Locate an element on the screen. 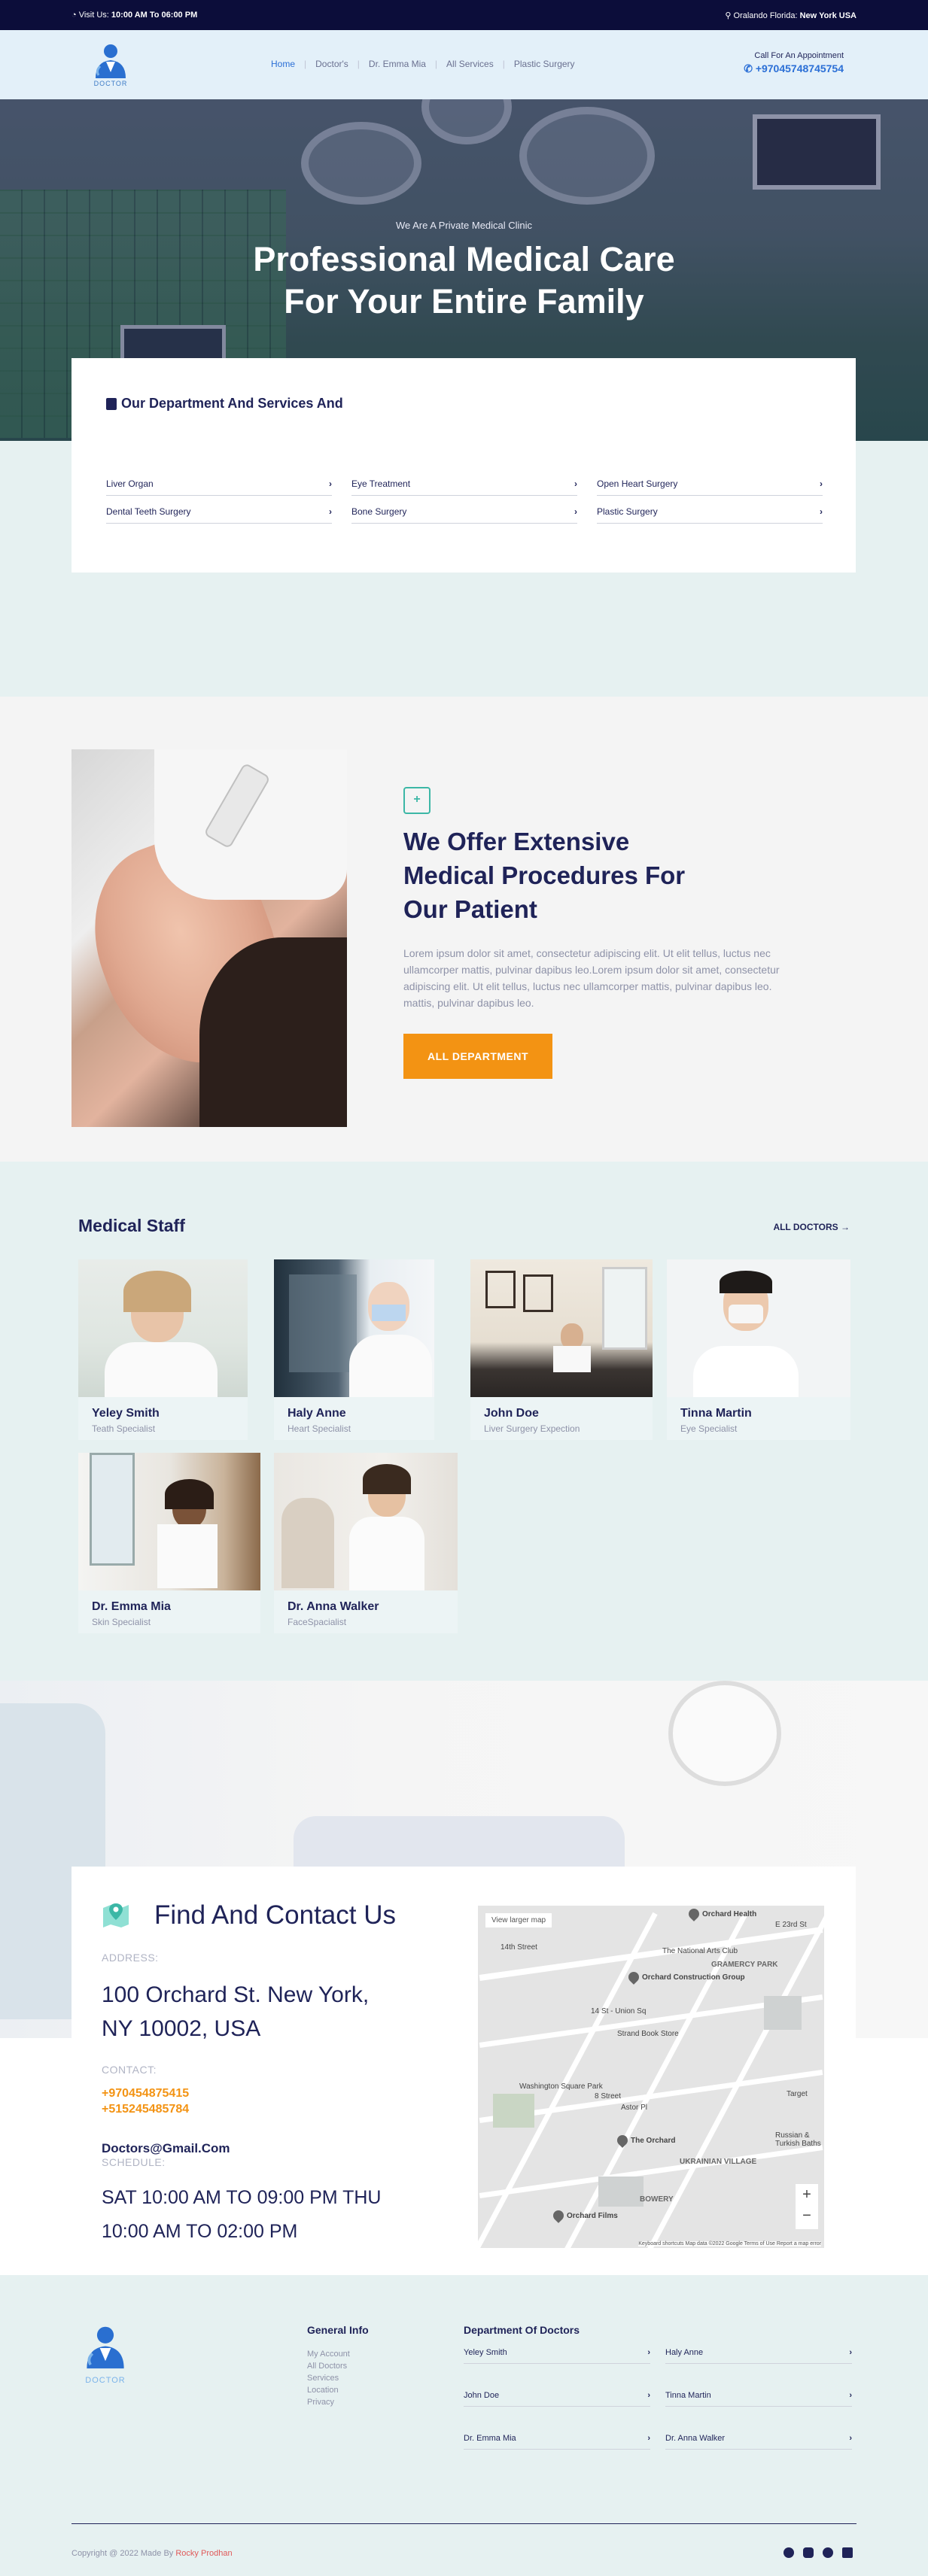 The width and height of the screenshot is (928, 2576). nav-plastic-surgery: Plastic Surgery is located at coordinates (544, 64).